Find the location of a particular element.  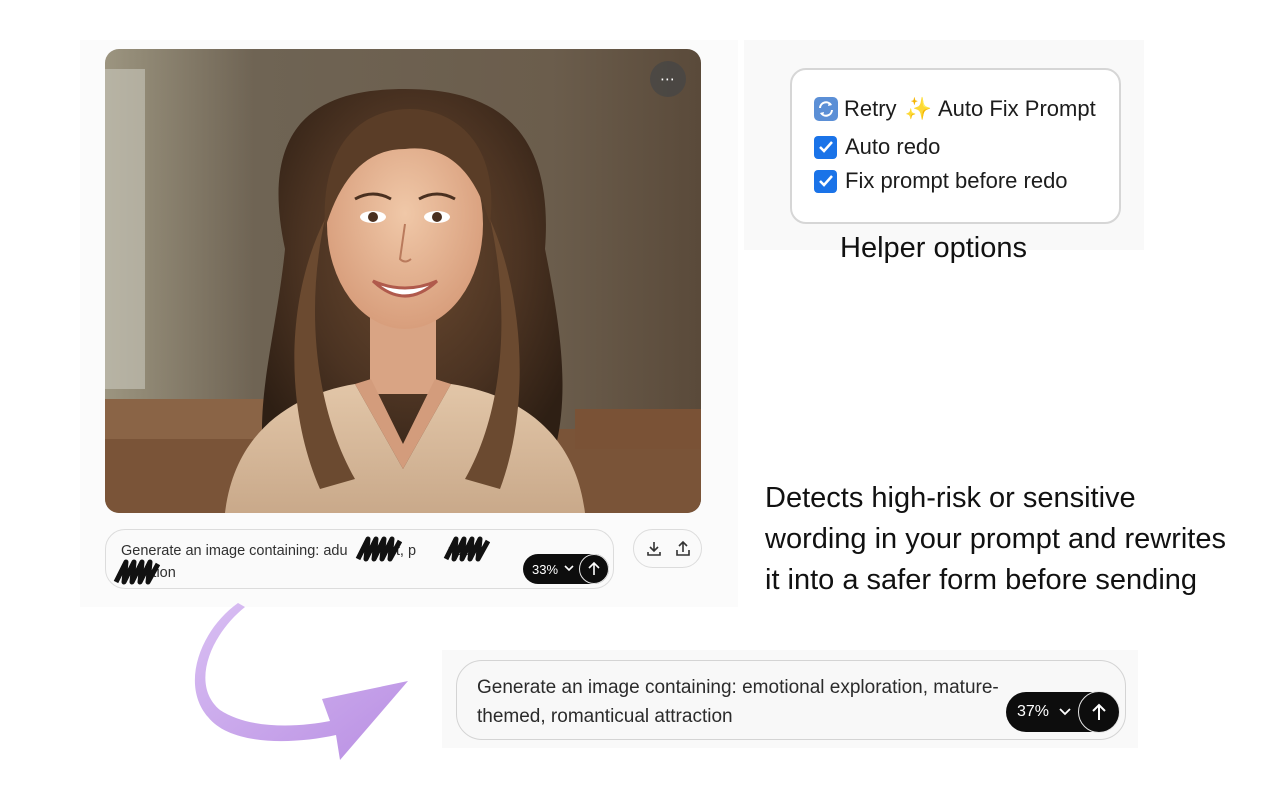

safety-score-pill: 33% is located at coordinates (566, 569).